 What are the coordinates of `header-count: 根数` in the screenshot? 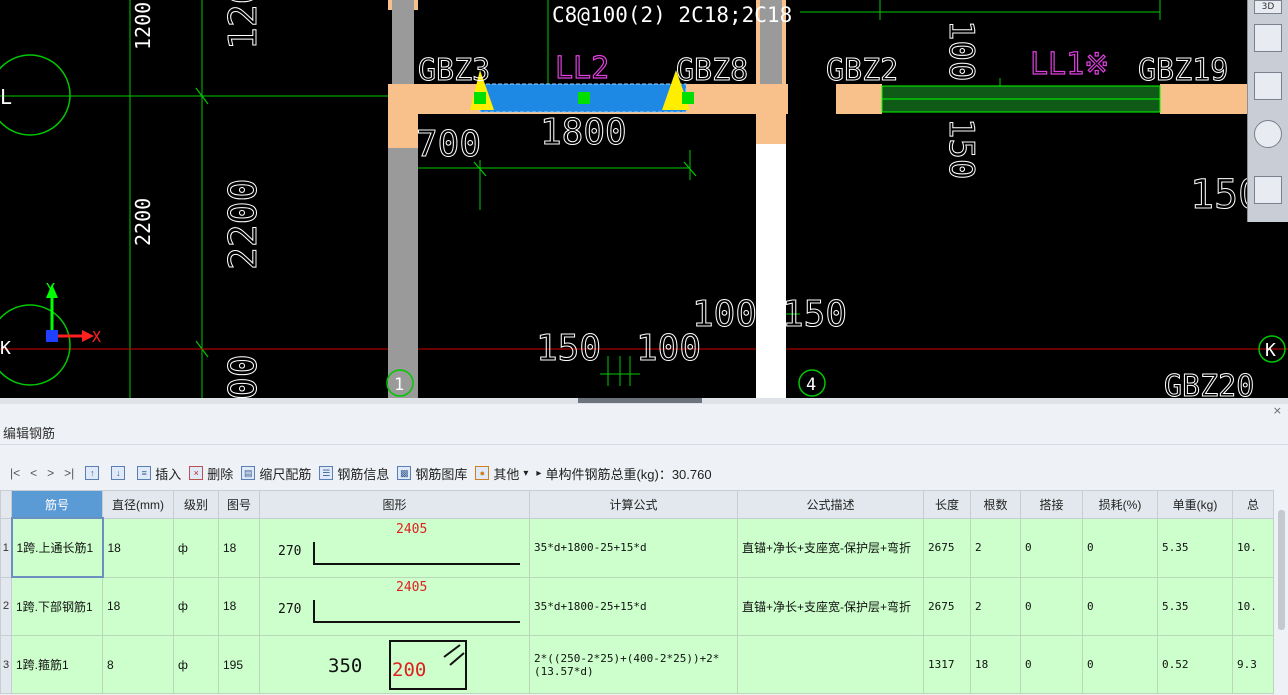 It's located at (995, 504).